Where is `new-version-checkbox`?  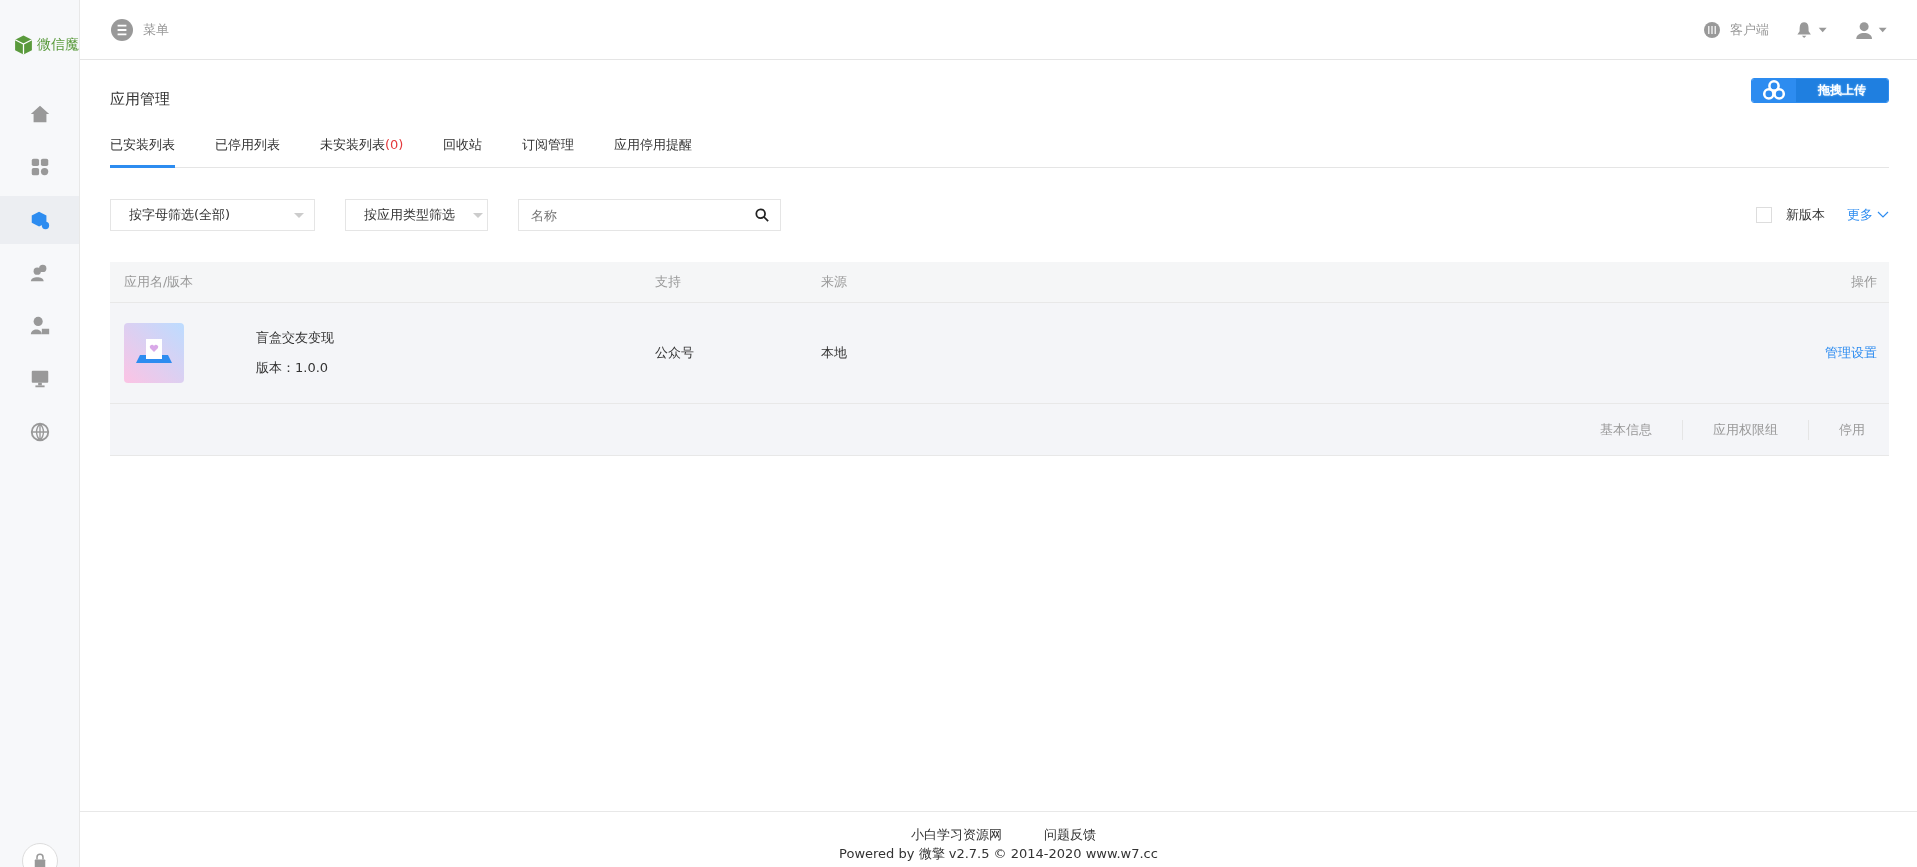
new-version-checkbox is located at coordinates (1764, 215).